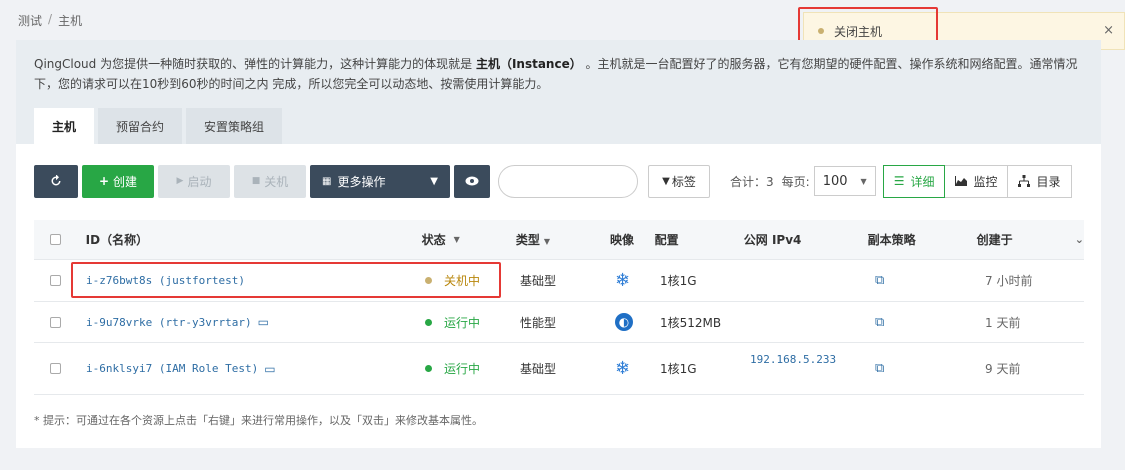 The image size is (1125, 470). What do you see at coordinates (1039, 181) in the screenshot?
I see `view-directory-button: 目录` at bounding box center [1039, 181].